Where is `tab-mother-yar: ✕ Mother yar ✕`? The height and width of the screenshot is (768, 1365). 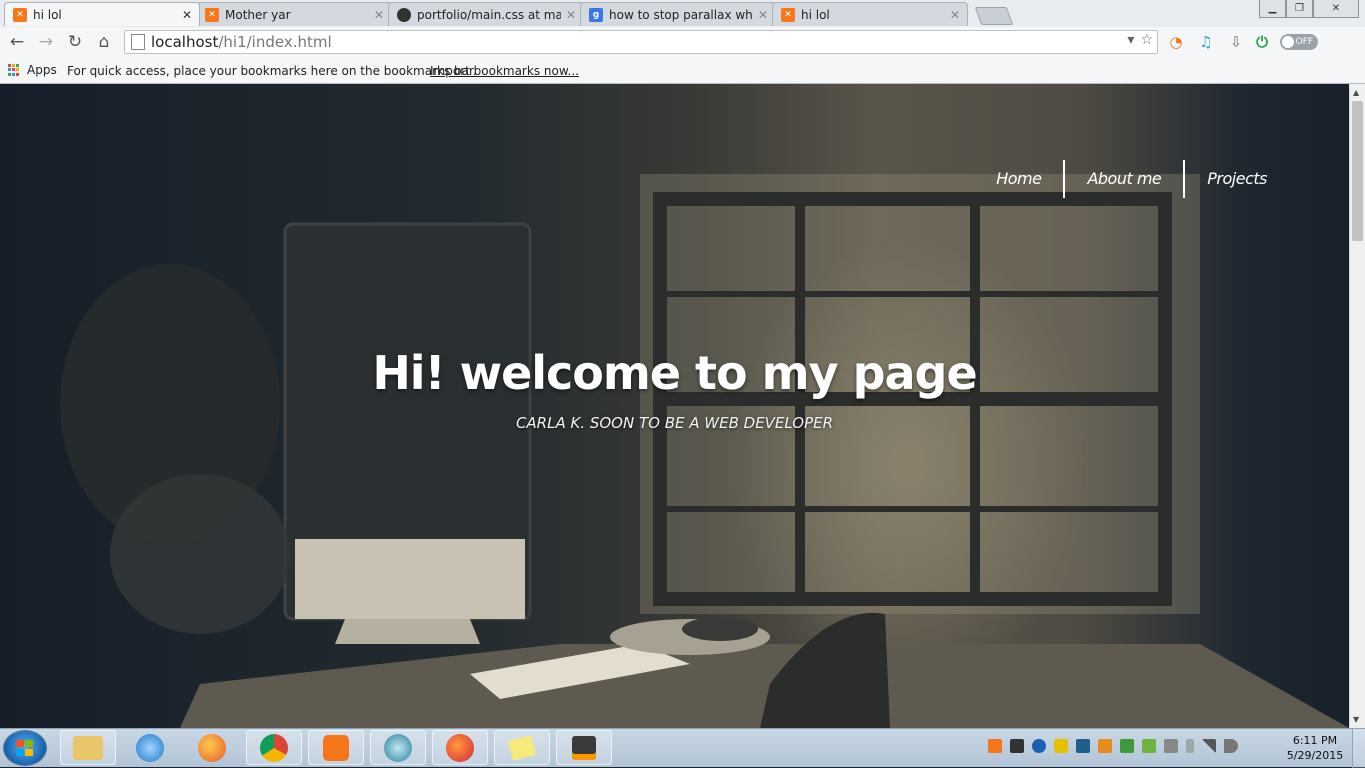
tab-mother-yar: ✕ Mother yar ✕ is located at coordinates (294, 14).